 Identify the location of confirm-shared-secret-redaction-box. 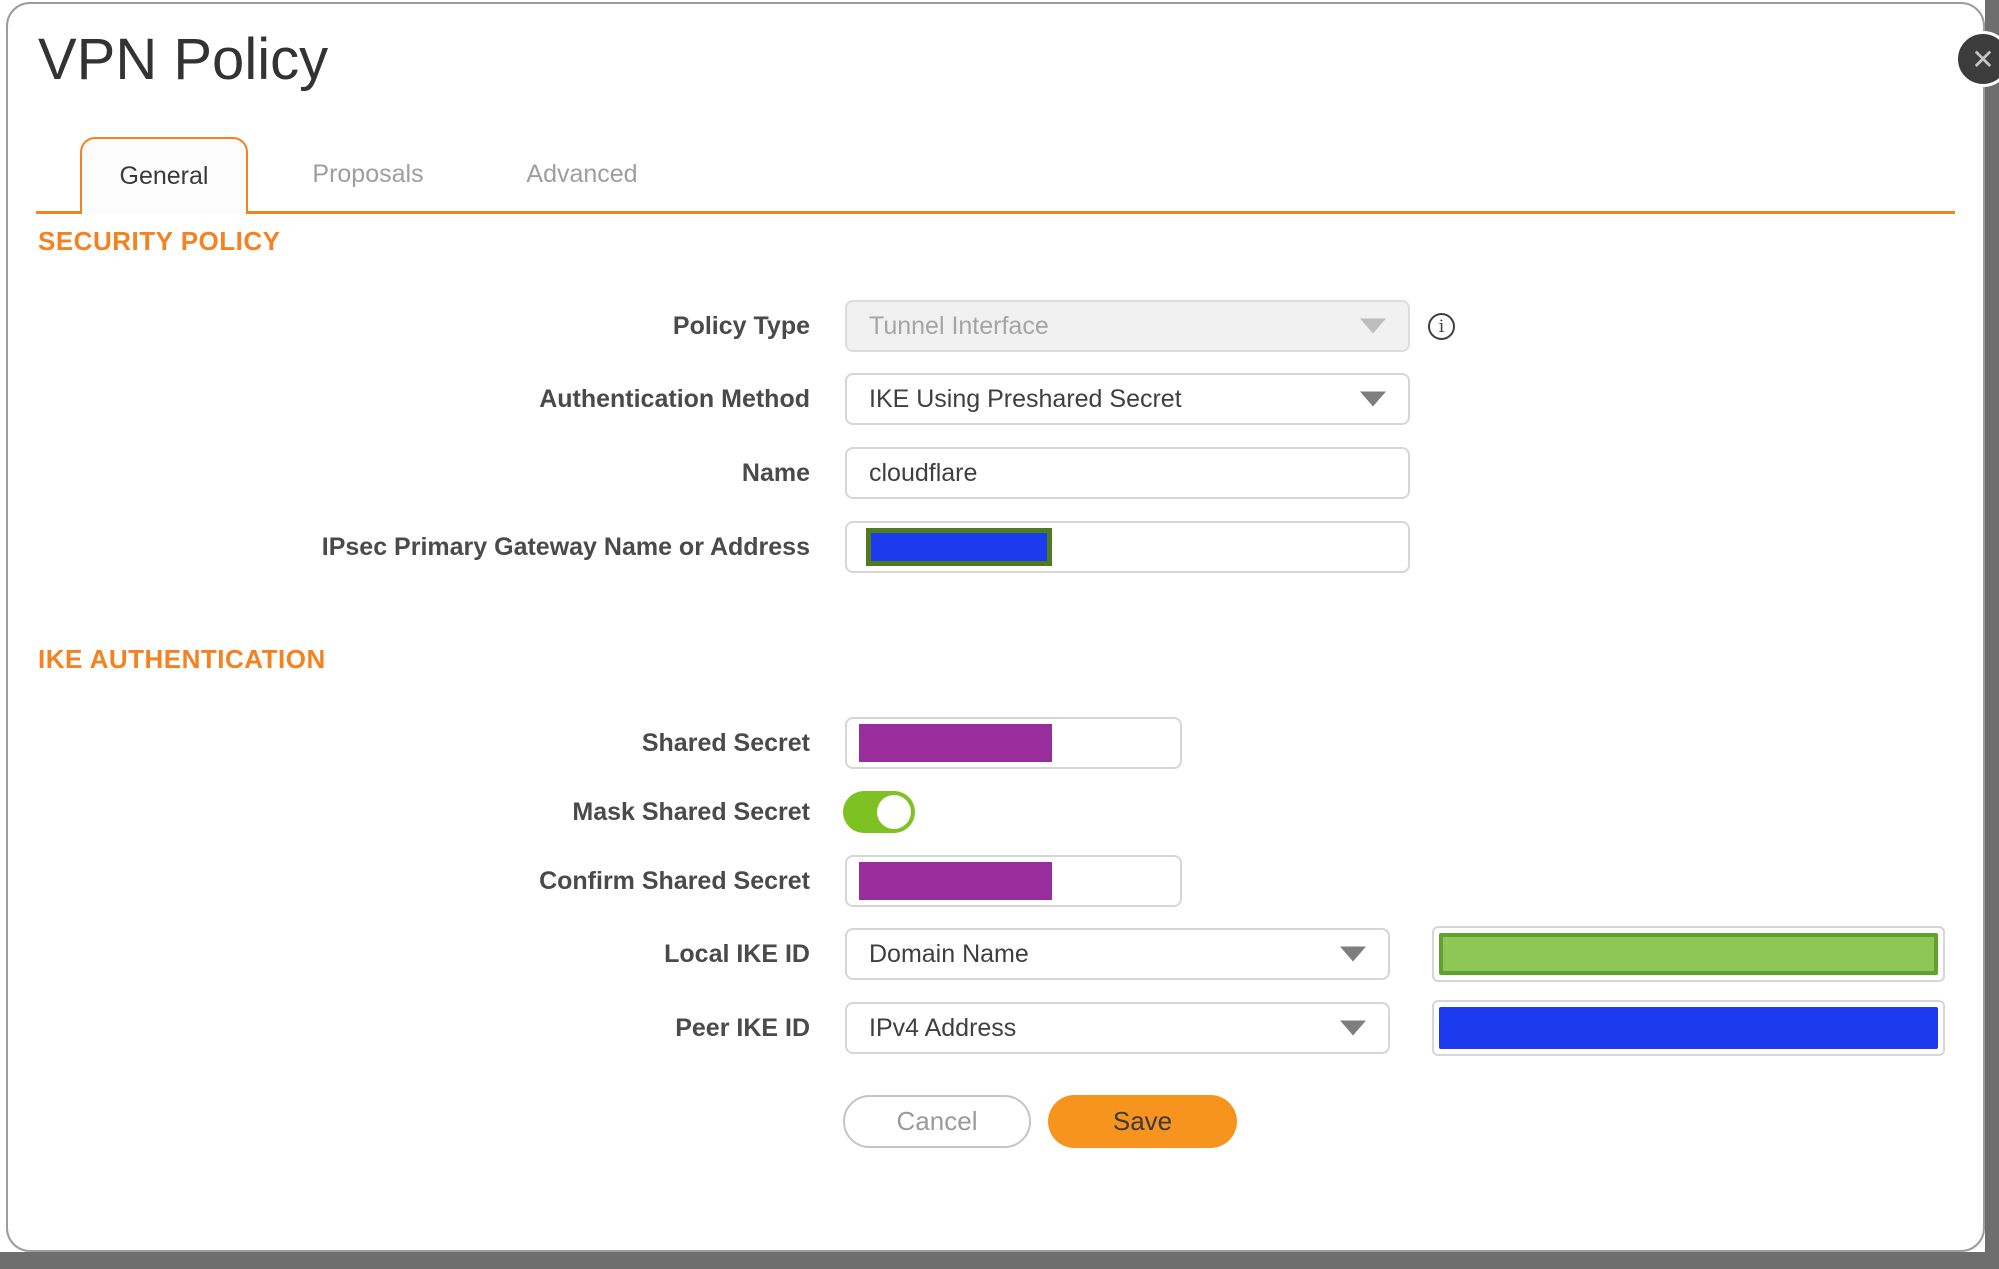
(955, 881).